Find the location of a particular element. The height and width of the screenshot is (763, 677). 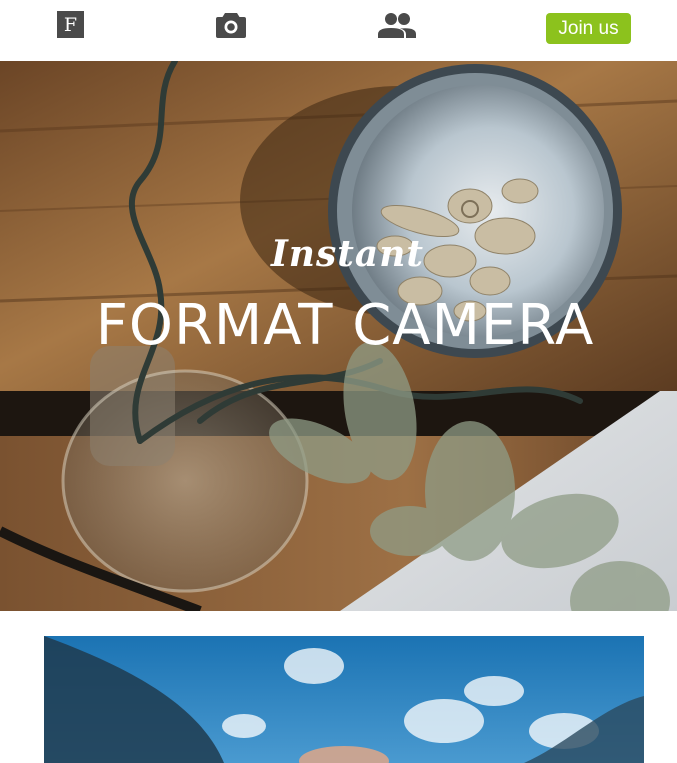

people-icon is located at coordinates (397, 25).